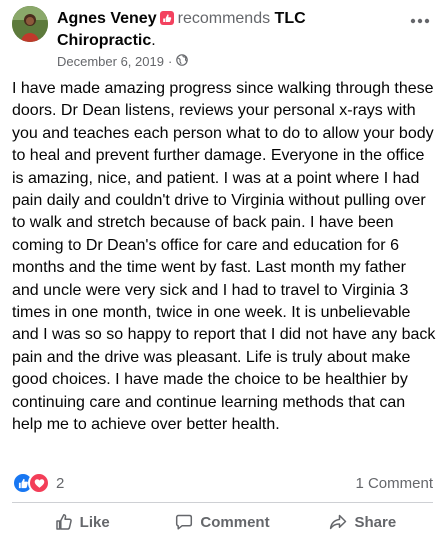 The image size is (445, 539). Describe the element at coordinates (182, 62) in the screenshot. I see `globe-icon` at that location.